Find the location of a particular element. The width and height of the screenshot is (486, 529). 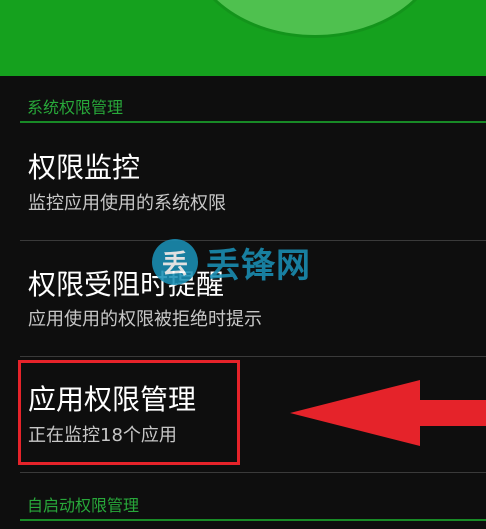

watermark-brand: 丢锋网 is located at coordinates (258, 265).